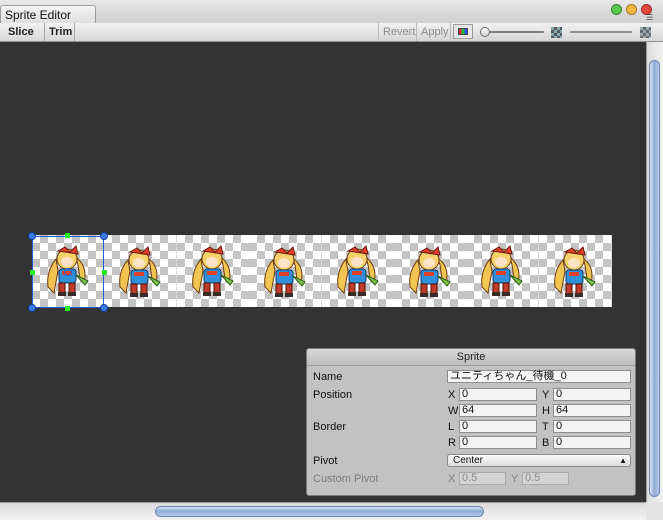  Describe the element at coordinates (513, 32) in the screenshot. I see `zoom-slider` at that location.